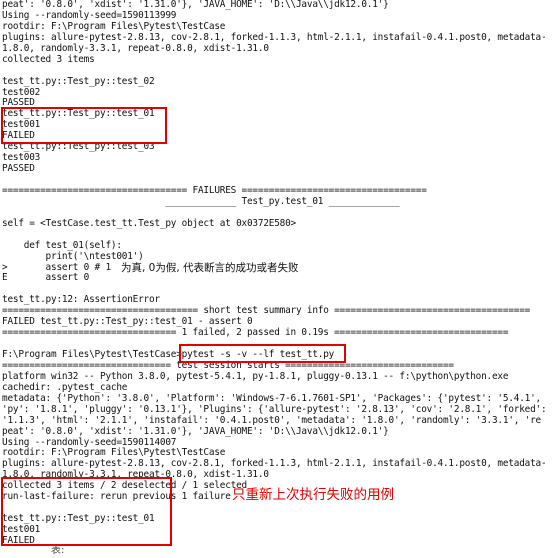 This screenshot has height=558, width=557. Describe the element at coordinates (271, 420) in the screenshot. I see `terminal-line: '1.1.3', 'html': '2.1.1', 'instafail'` at that location.